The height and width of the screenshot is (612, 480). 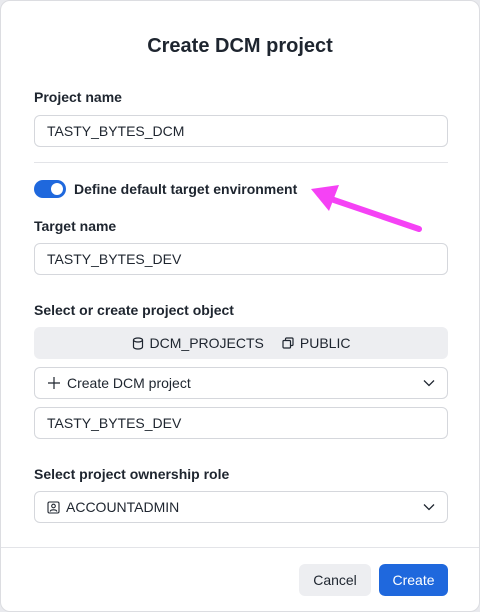 What do you see at coordinates (241, 423) in the screenshot?
I see `project-object-name-input: TASTY_BYTES_DEV` at bounding box center [241, 423].